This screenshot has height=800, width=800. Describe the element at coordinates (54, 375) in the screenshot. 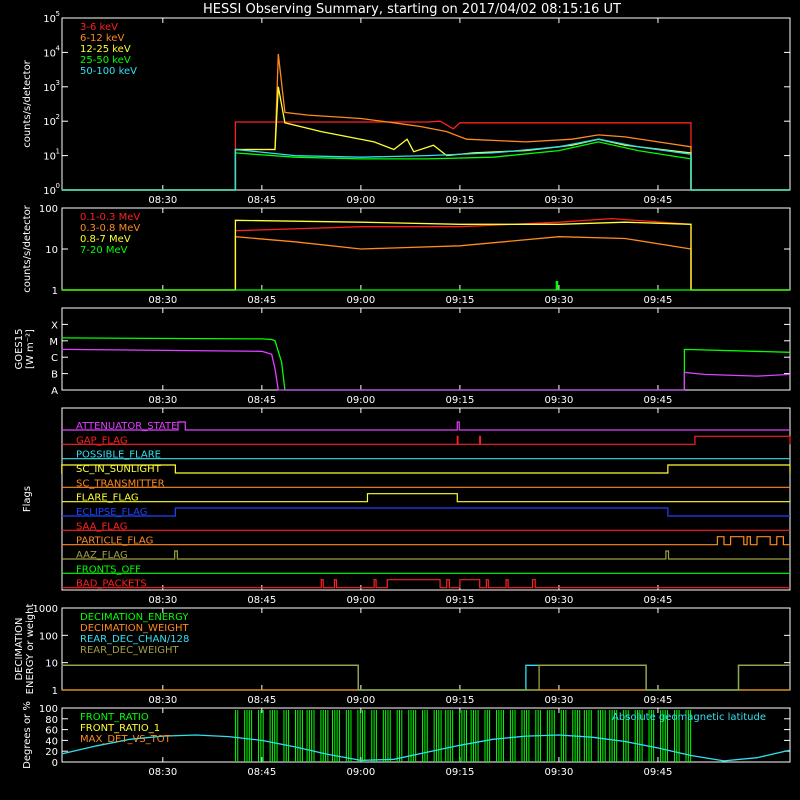

I see `y-tick-label: B` at that location.